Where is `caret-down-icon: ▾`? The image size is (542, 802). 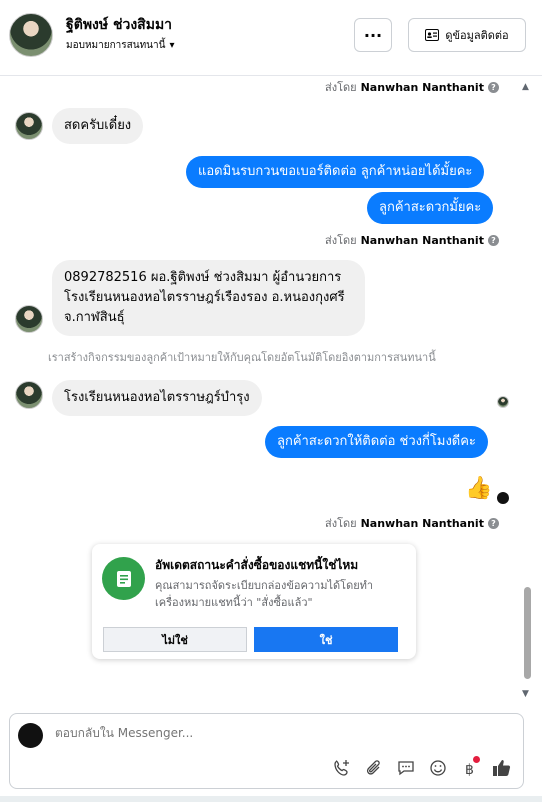 caret-down-icon: ▾ is located at coordinates (172, 45).